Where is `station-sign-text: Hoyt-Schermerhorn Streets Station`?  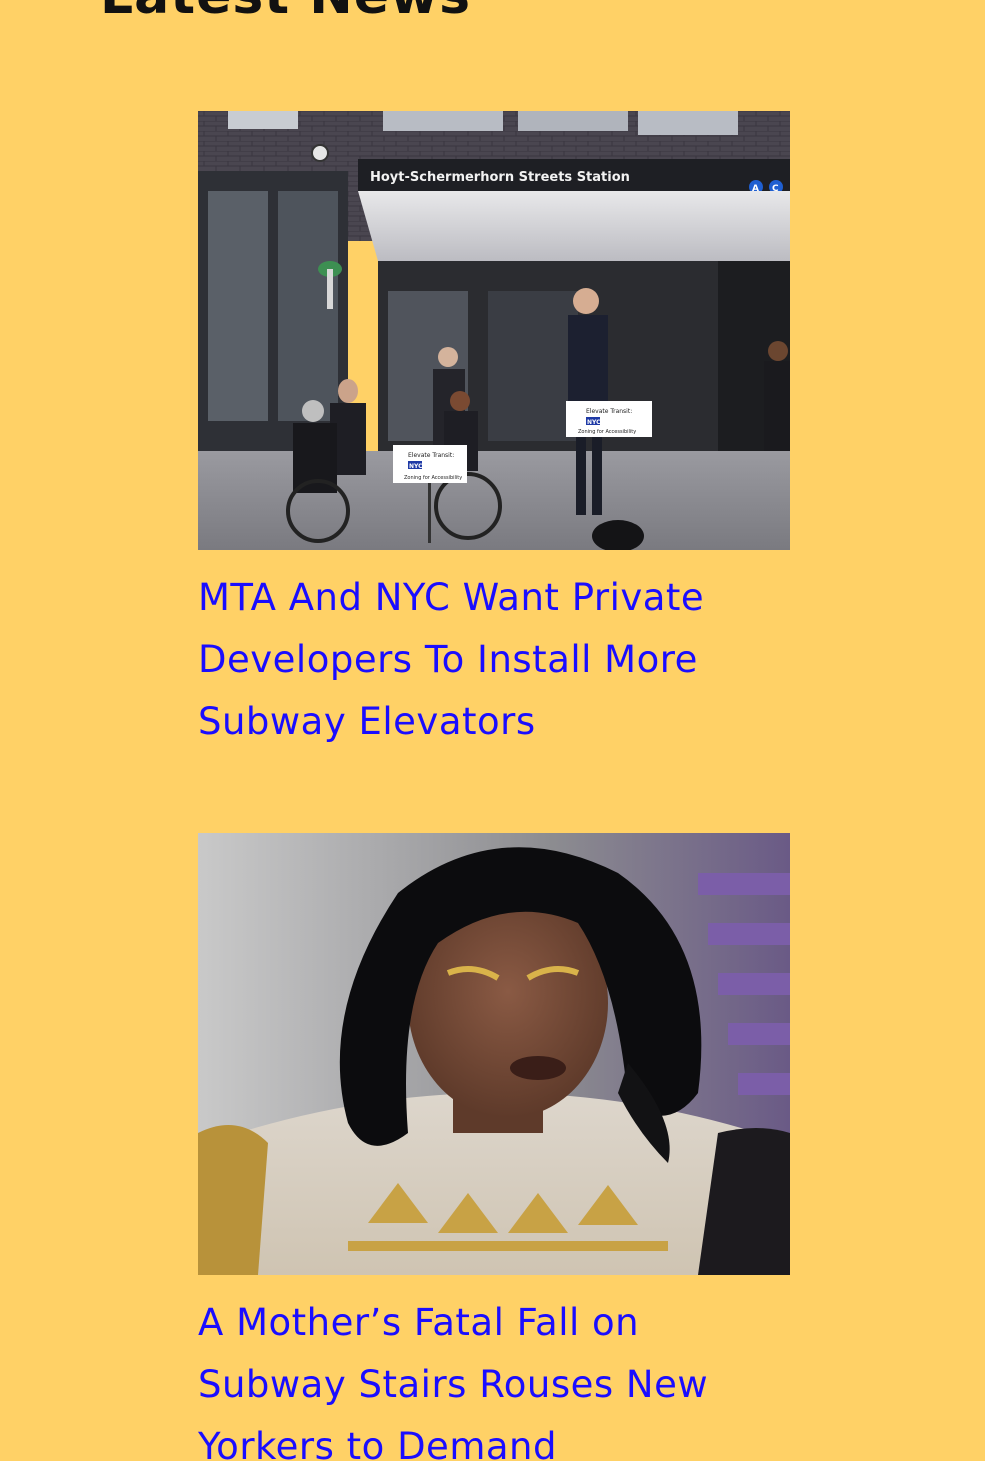
station-sign-text: Hoyt-Schermerhorn Streets Station is located at coordinates (500, 177).